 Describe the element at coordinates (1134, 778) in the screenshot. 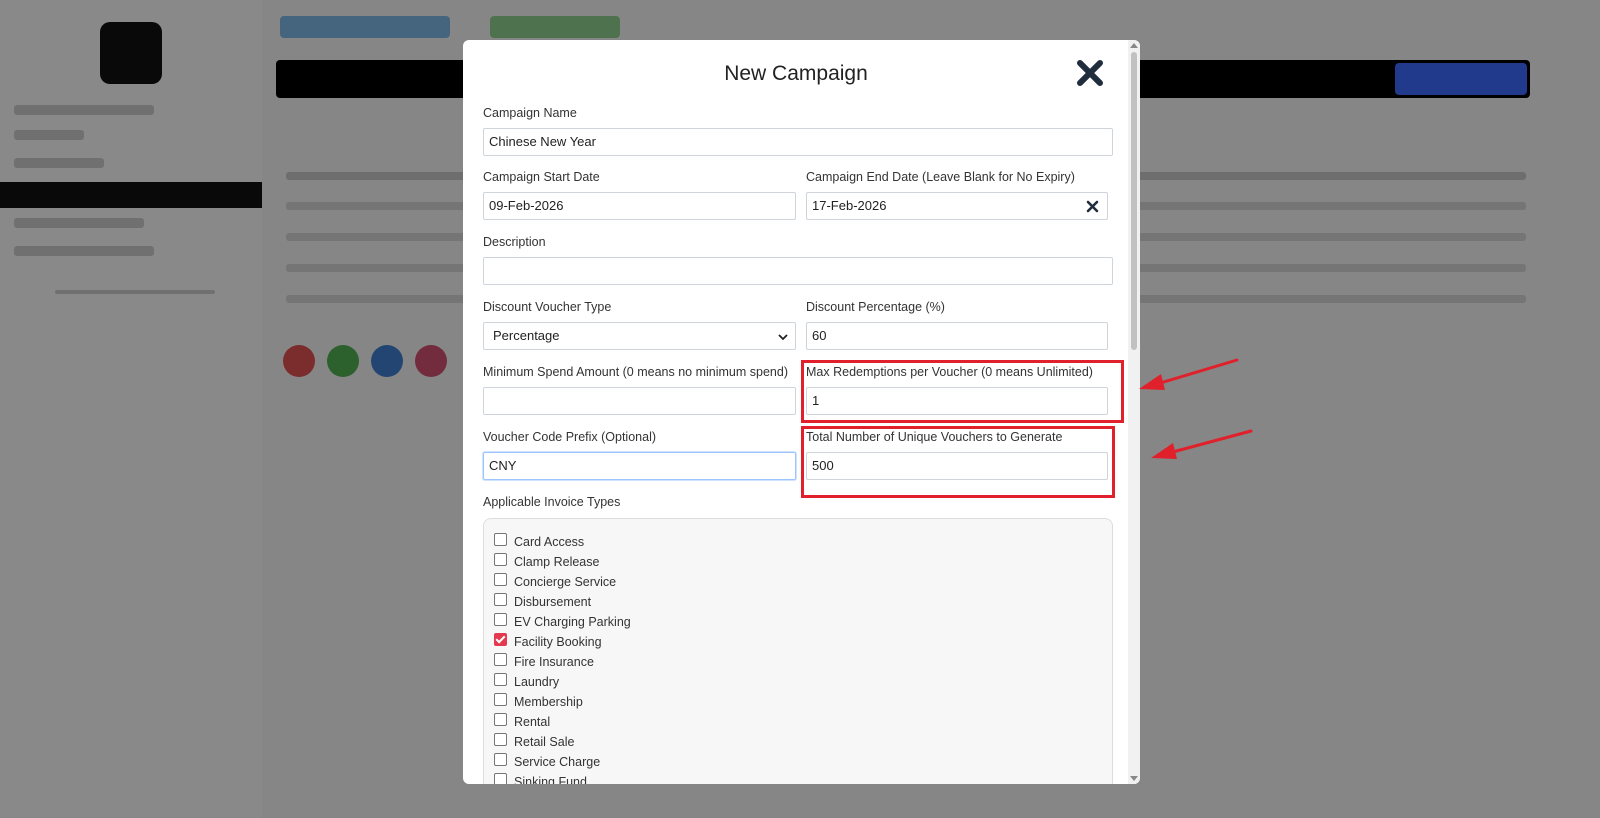

I see `scroll-down-icon` at that location.